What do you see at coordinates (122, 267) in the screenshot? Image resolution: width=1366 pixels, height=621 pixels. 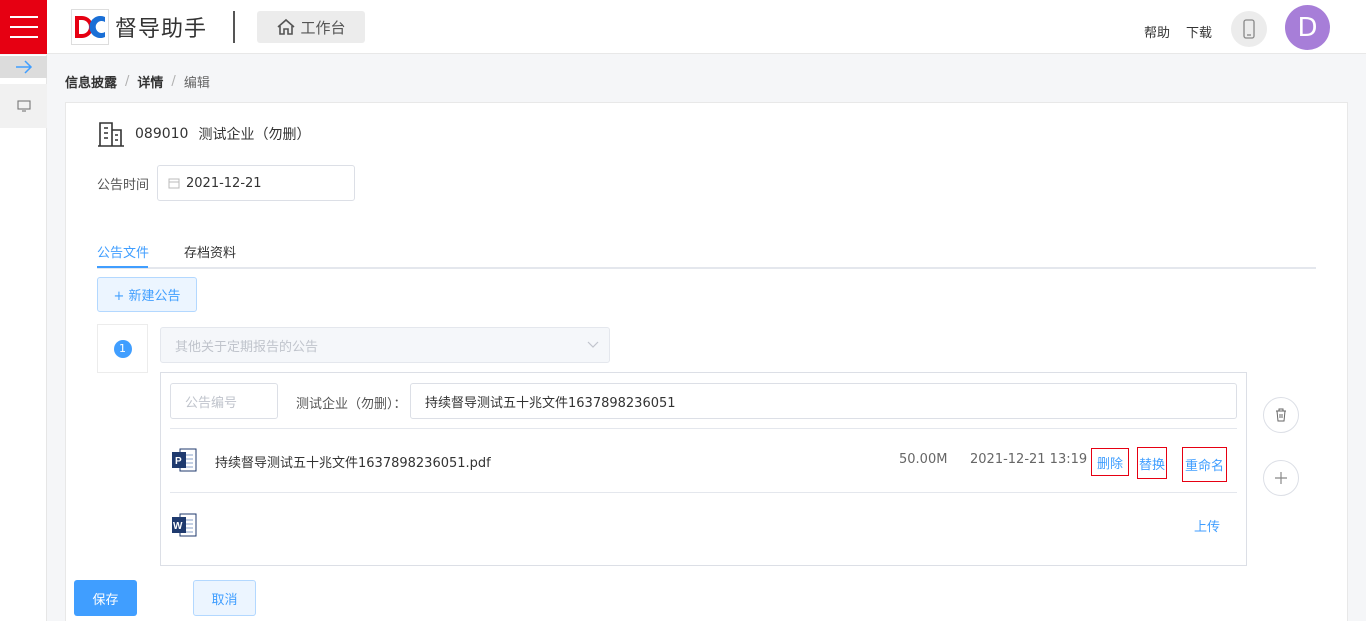 I see `active-tab-indicator` at bounding box center [122, 267].